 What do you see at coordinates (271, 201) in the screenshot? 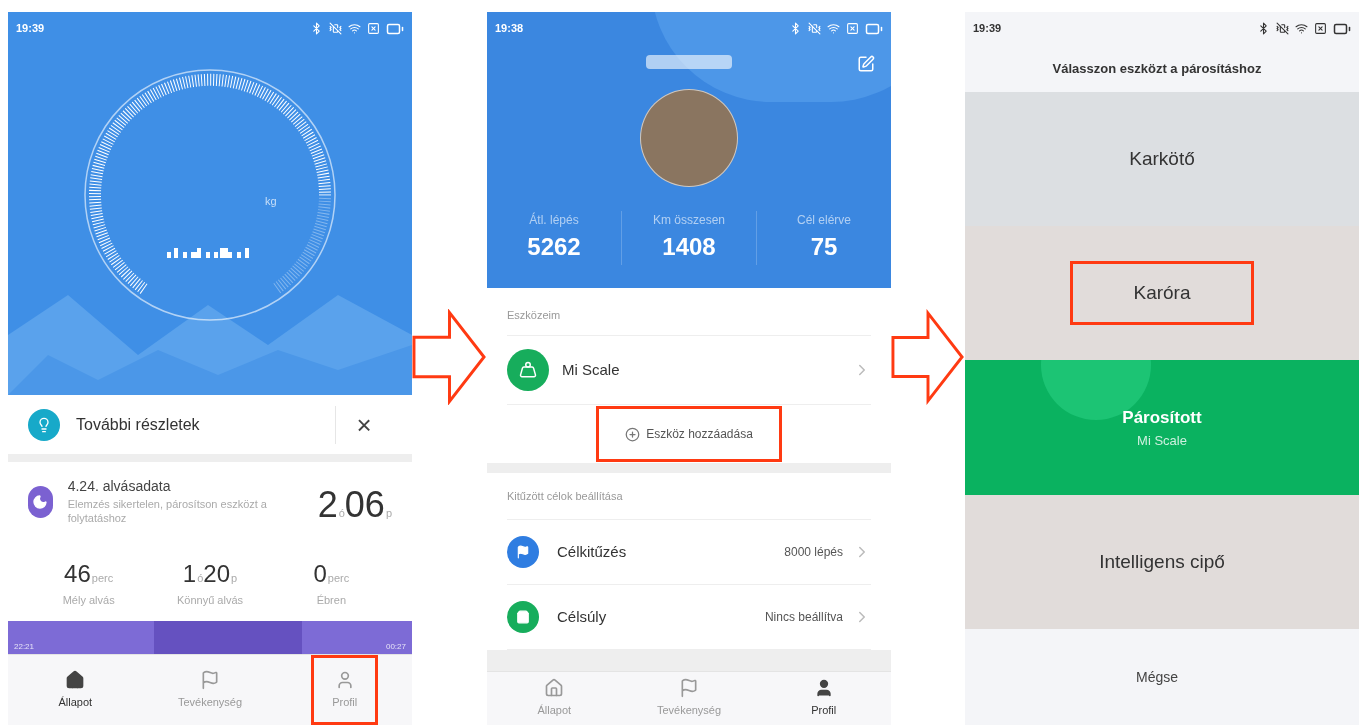
I see `unit-label: kg` at bounding box center [271, 201].